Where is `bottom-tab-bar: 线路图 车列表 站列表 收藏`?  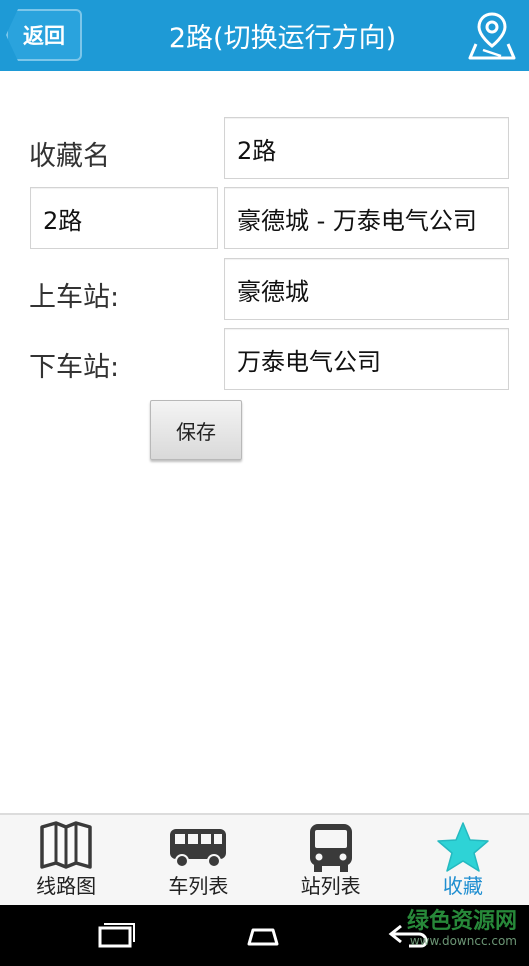 bottom-tab-bar: 线路图 车列表 站列表 收藏 is located at coordinates (264, 859).